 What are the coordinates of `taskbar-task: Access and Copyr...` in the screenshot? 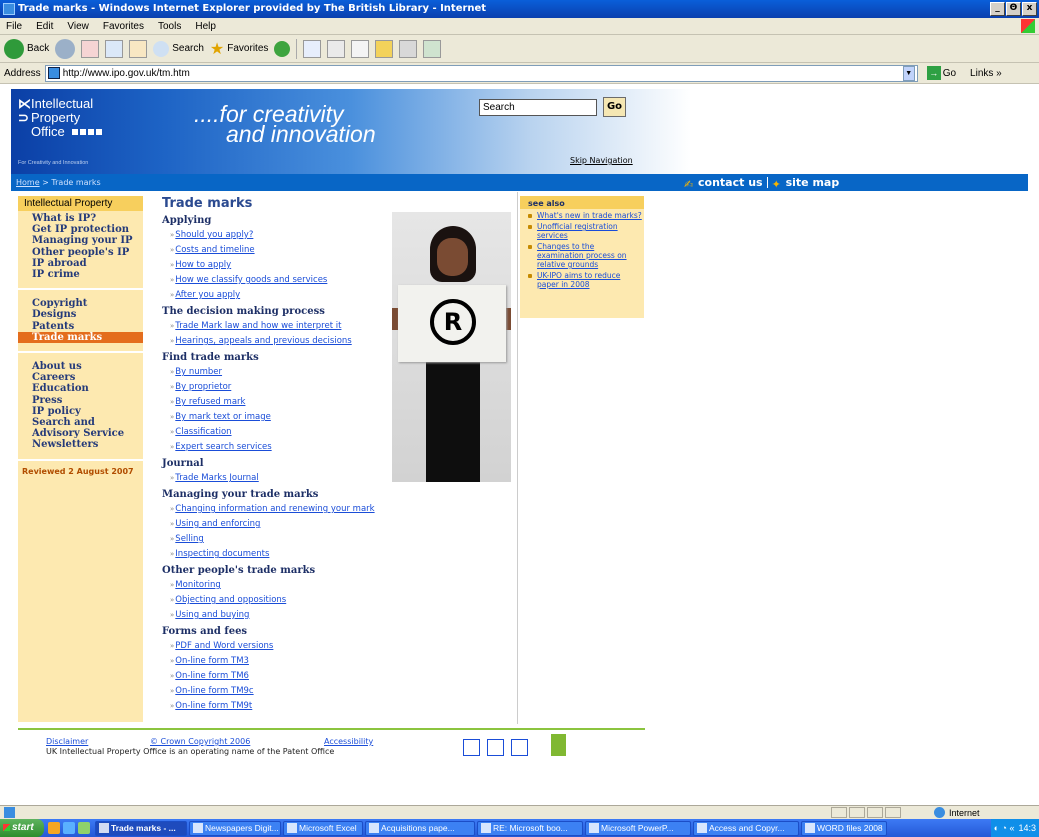 It's located at (746, 828).